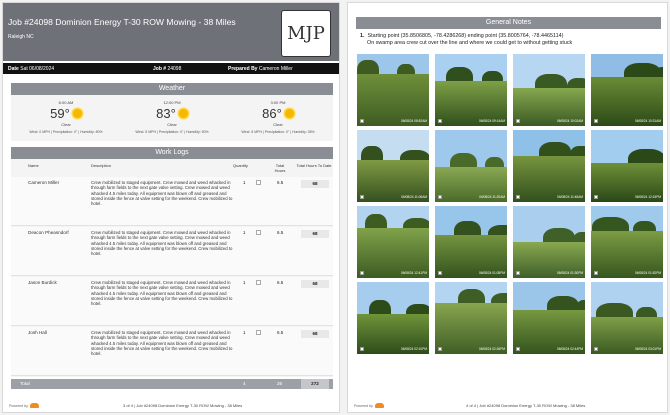 Image resolution: width=670 pixels, height=415 pixels. What do you see at coordinates (570, 197) in the screenshot?
I see `photo-timestamp: 06/08/24 11:48AM` at bounding box center [570, 197].